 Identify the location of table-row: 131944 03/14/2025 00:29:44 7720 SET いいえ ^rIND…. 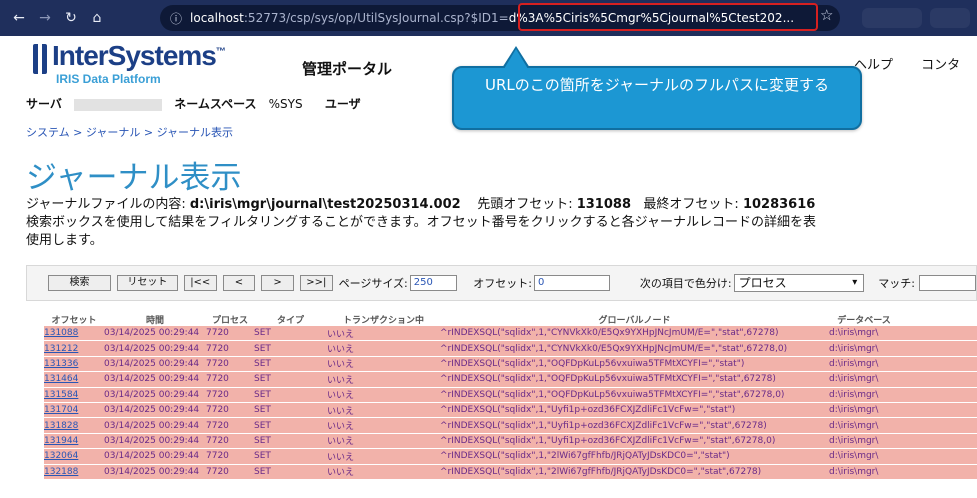
(510, 441).